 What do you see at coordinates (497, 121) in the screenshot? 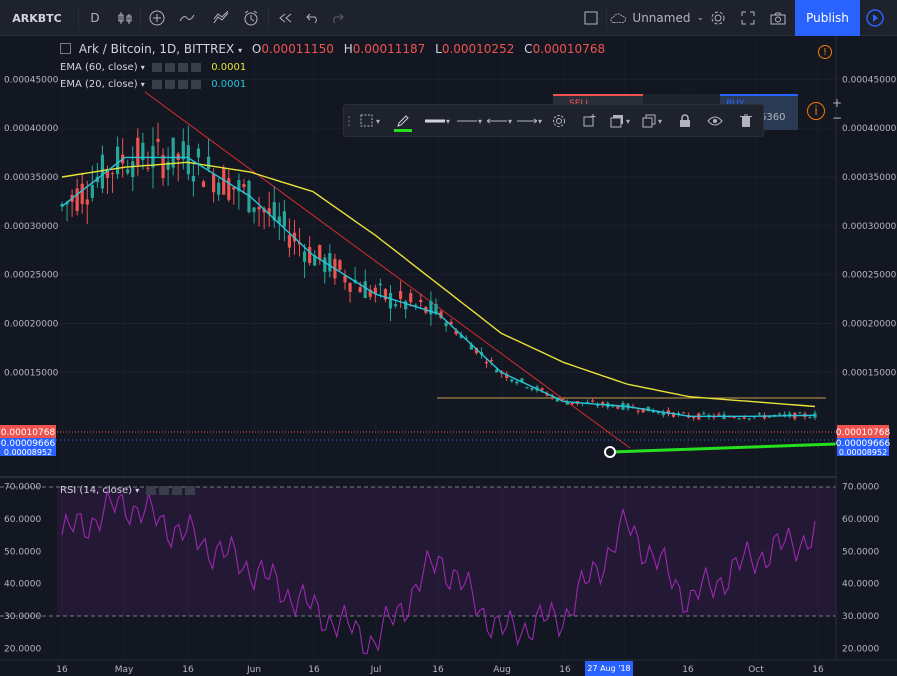
I see `left-end-icon` at bounding box center [497, 121].